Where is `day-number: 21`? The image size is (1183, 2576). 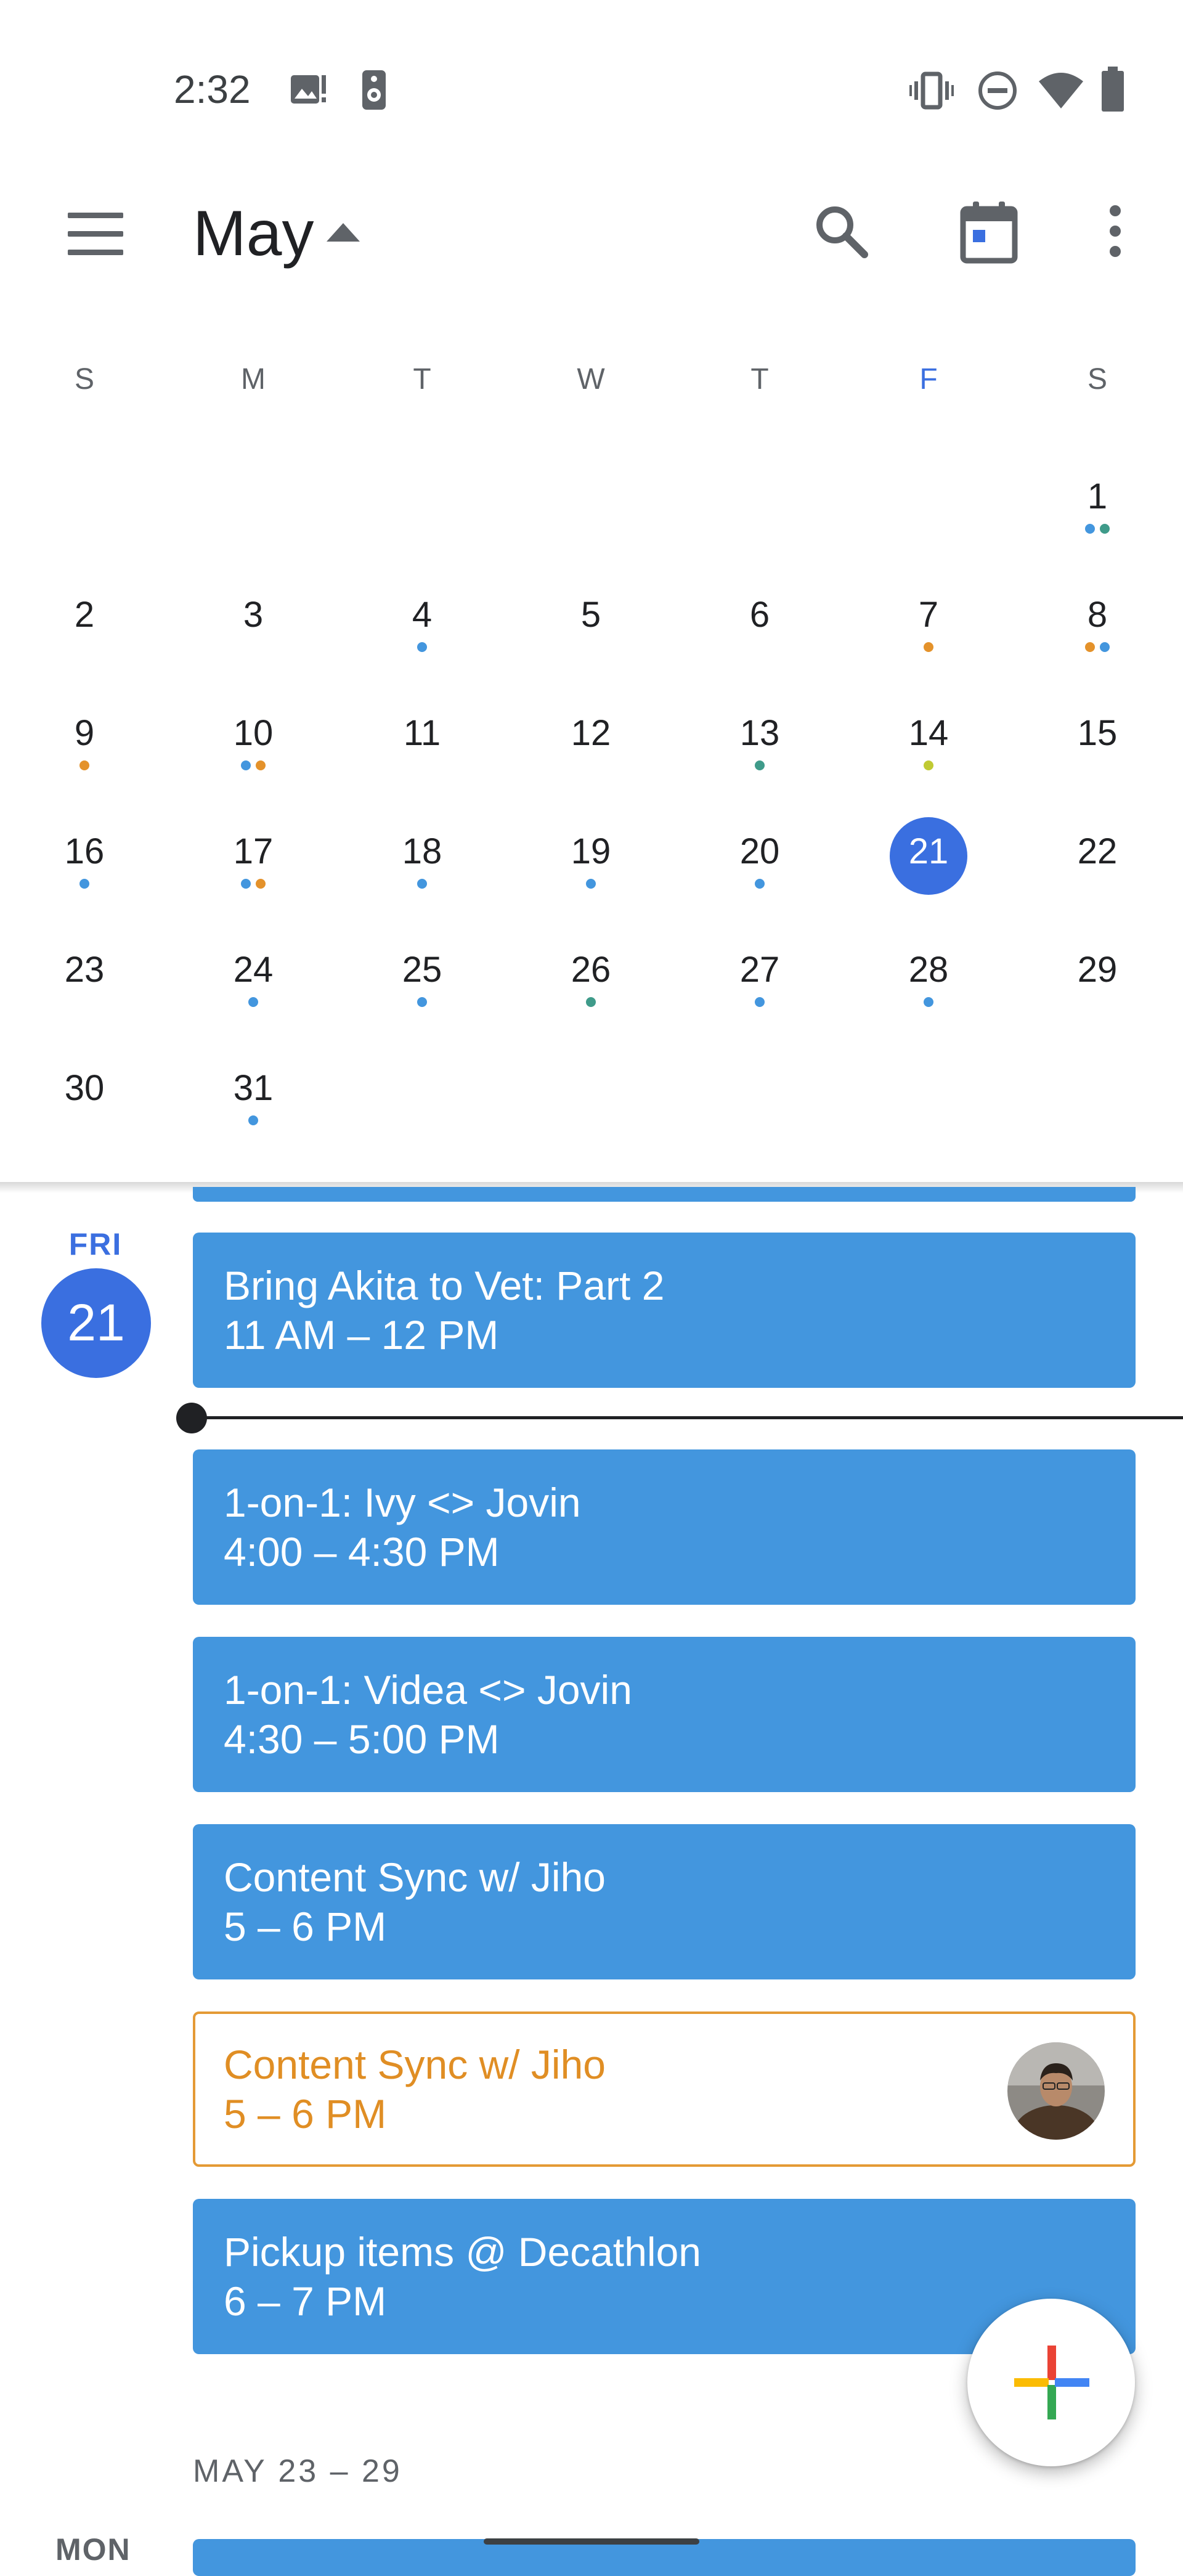
day-number: 21 is located at coordinates (928, 851).